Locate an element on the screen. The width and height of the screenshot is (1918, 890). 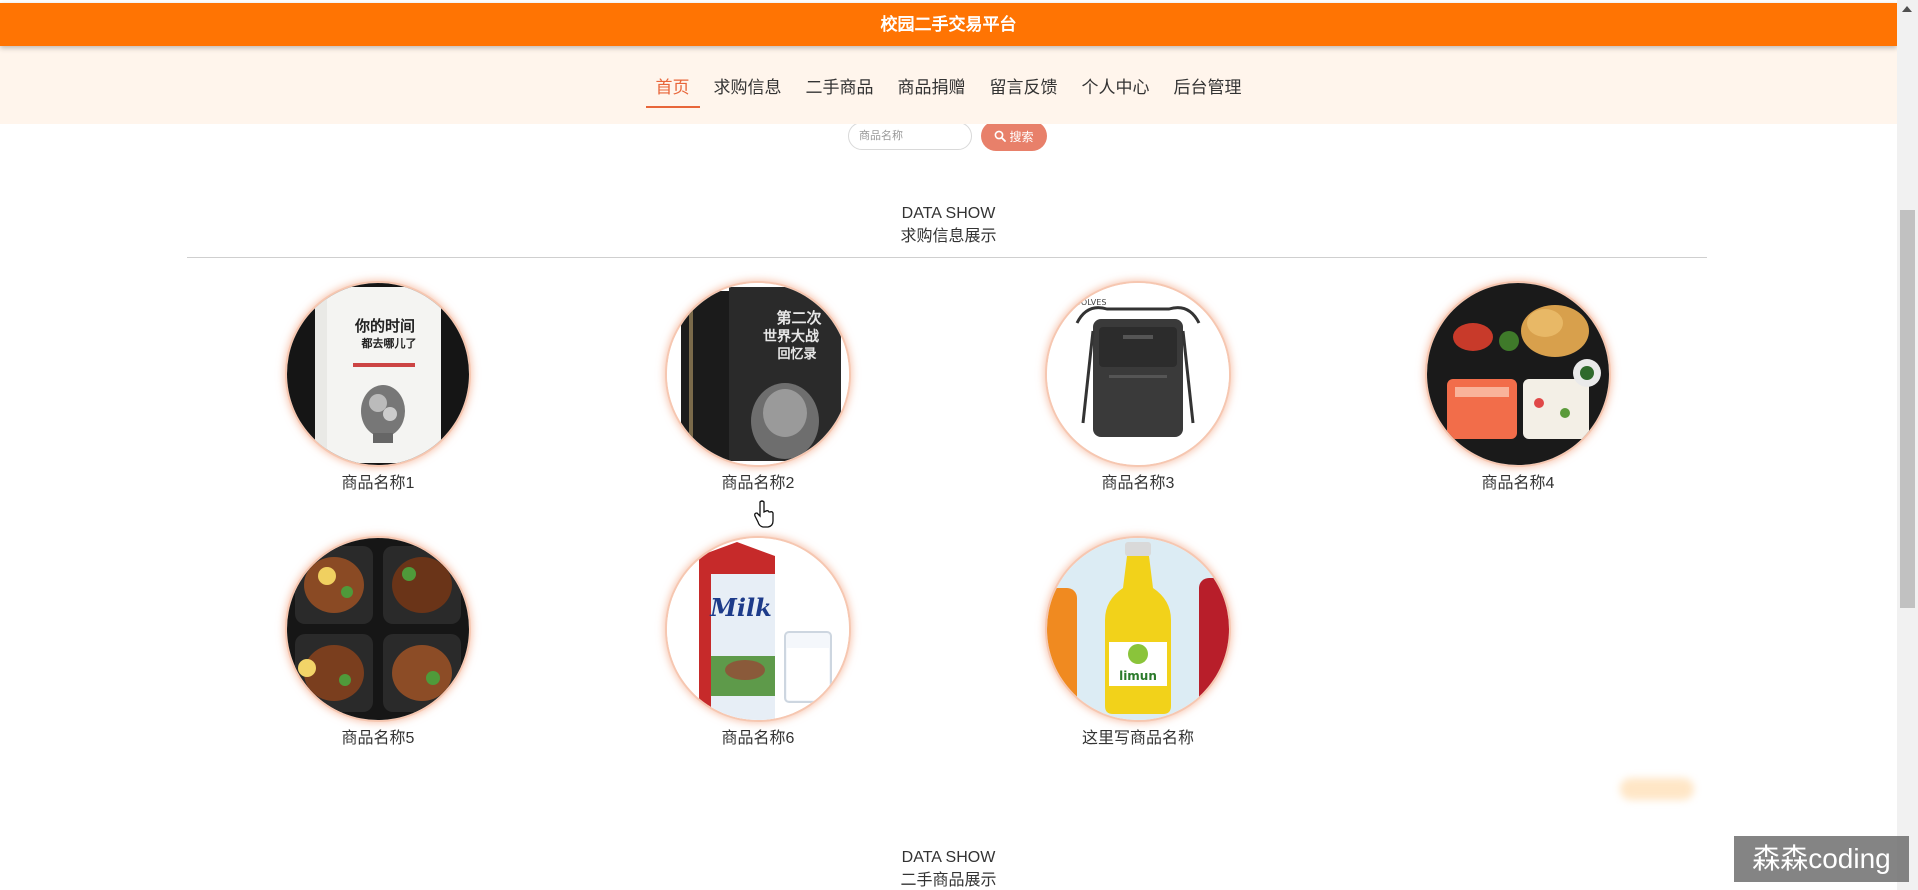
hand-cursor-icon is located at coordinates (764, 516).